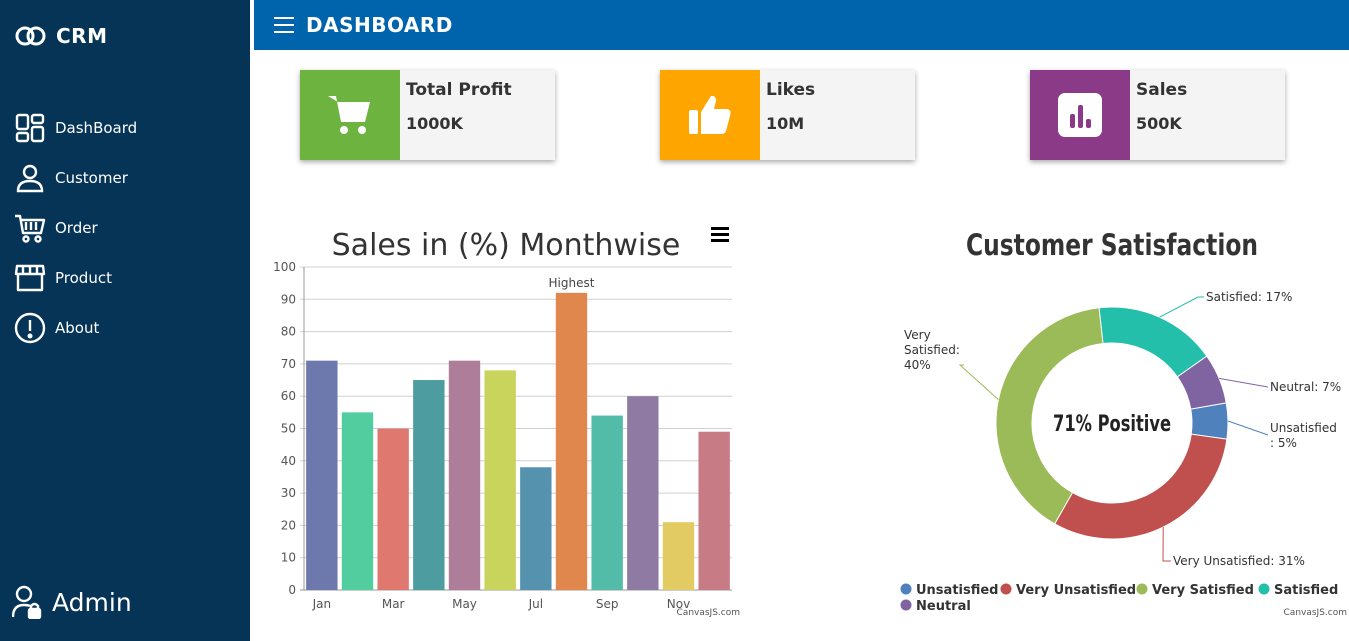  What do you see at coordinates (288, 429) in the screenshot?
I see `y-tick-label: 50` at bounding box center [288, 429].